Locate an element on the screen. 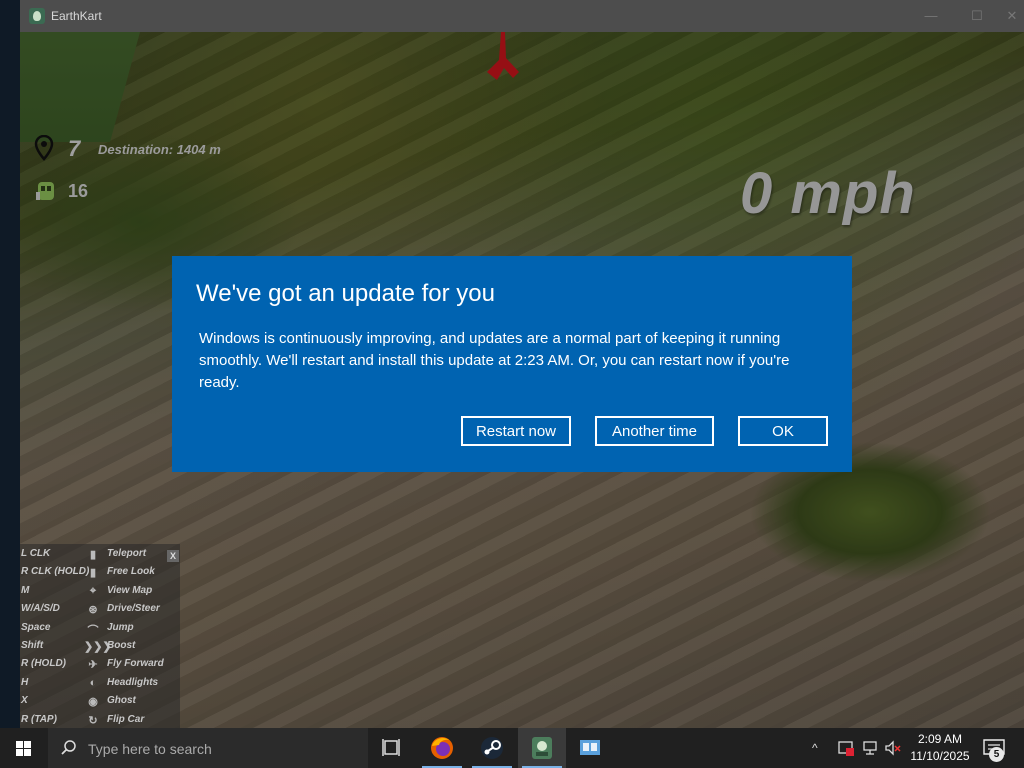 The height and width of the screenshot is (768, 1024). earthkart-icon is located at coordinates (542, 748).